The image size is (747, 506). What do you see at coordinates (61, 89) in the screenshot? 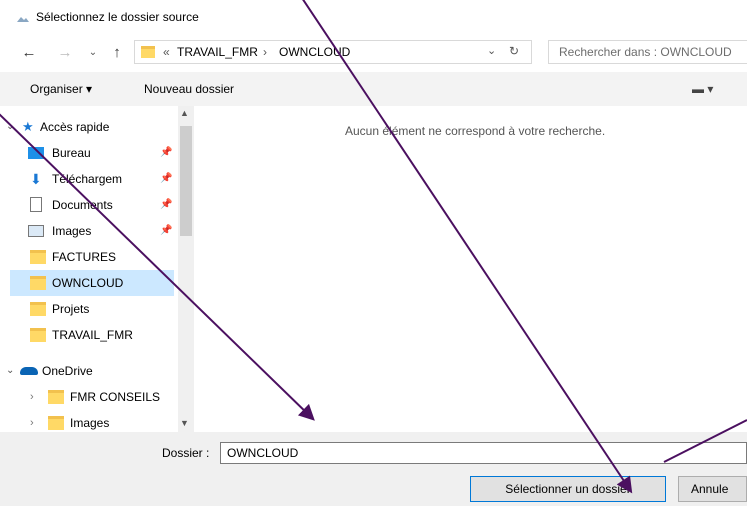
I see `organize-button: Organiser ▾` at bounding box center [61, 89].